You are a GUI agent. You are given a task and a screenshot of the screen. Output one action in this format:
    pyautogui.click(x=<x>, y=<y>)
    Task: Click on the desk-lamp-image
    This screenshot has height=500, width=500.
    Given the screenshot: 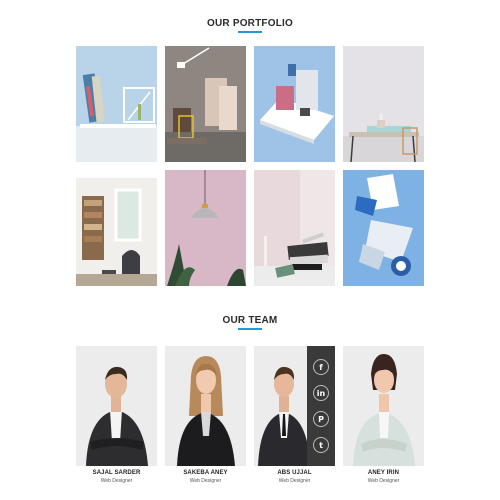 What is the action you would take?
    pyautogui.click(x=205, y=104)
    